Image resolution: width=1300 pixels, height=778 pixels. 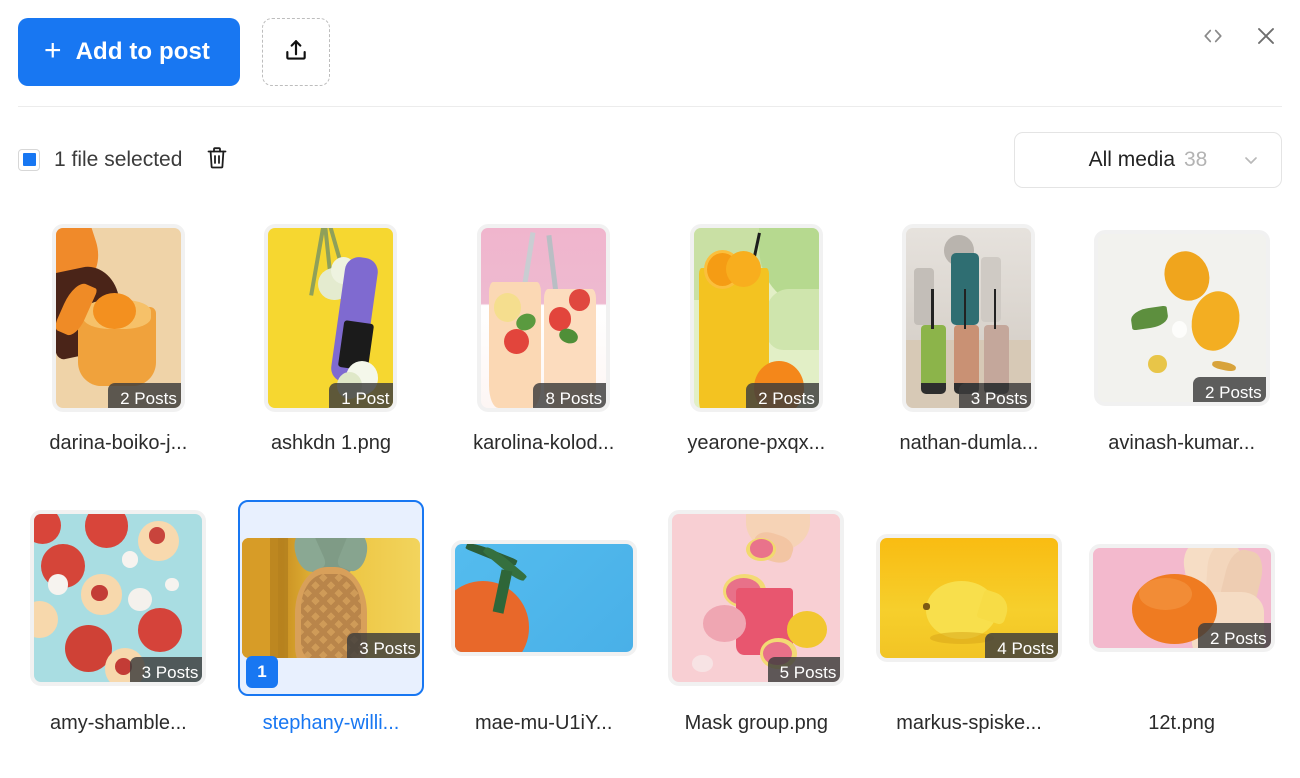 I want to click on post-count-badge: 1 Post, so click(x=361, y=395).